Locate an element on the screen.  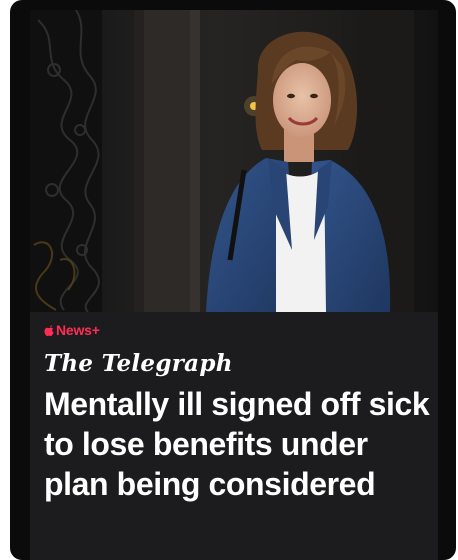
apple-logo-icon is located at coordinates (49, 330).